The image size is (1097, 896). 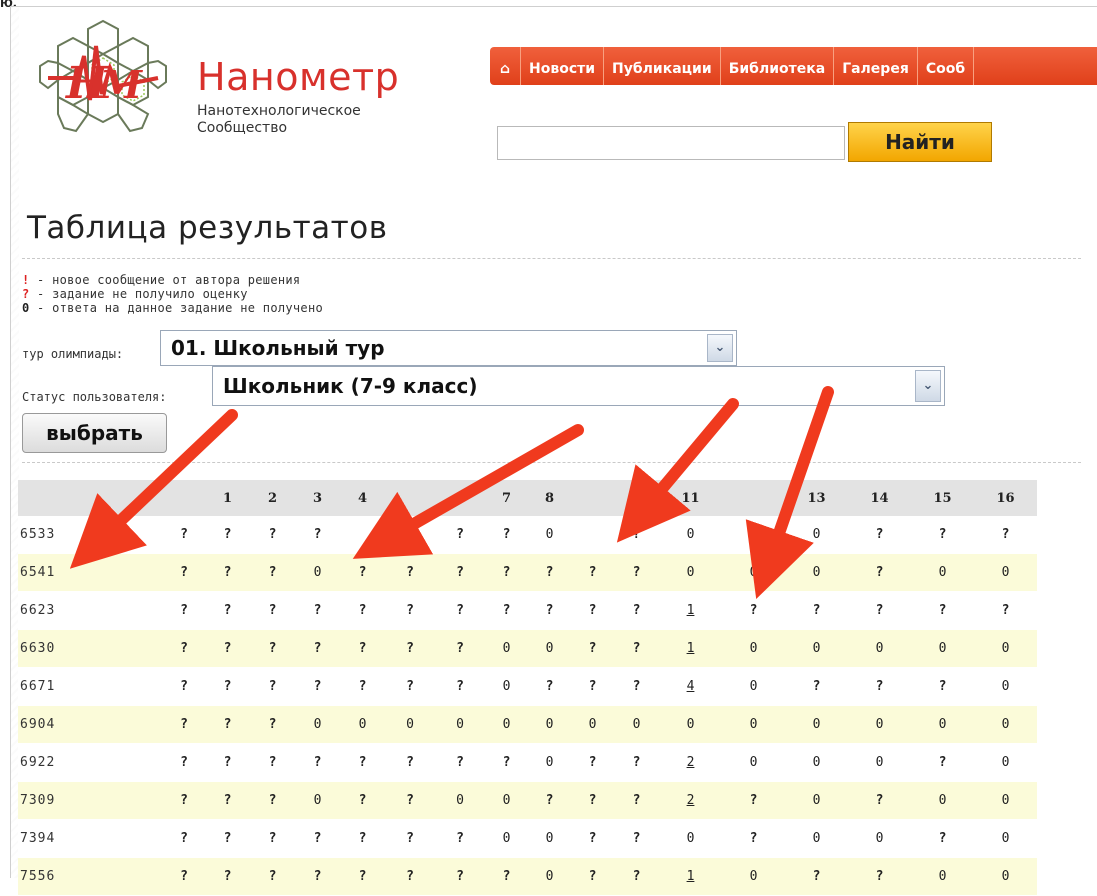 What do you see at coordinates (90, 648) in the screenshot?
I see `user-id-cell: 6630` at bounding box center [90, 648].